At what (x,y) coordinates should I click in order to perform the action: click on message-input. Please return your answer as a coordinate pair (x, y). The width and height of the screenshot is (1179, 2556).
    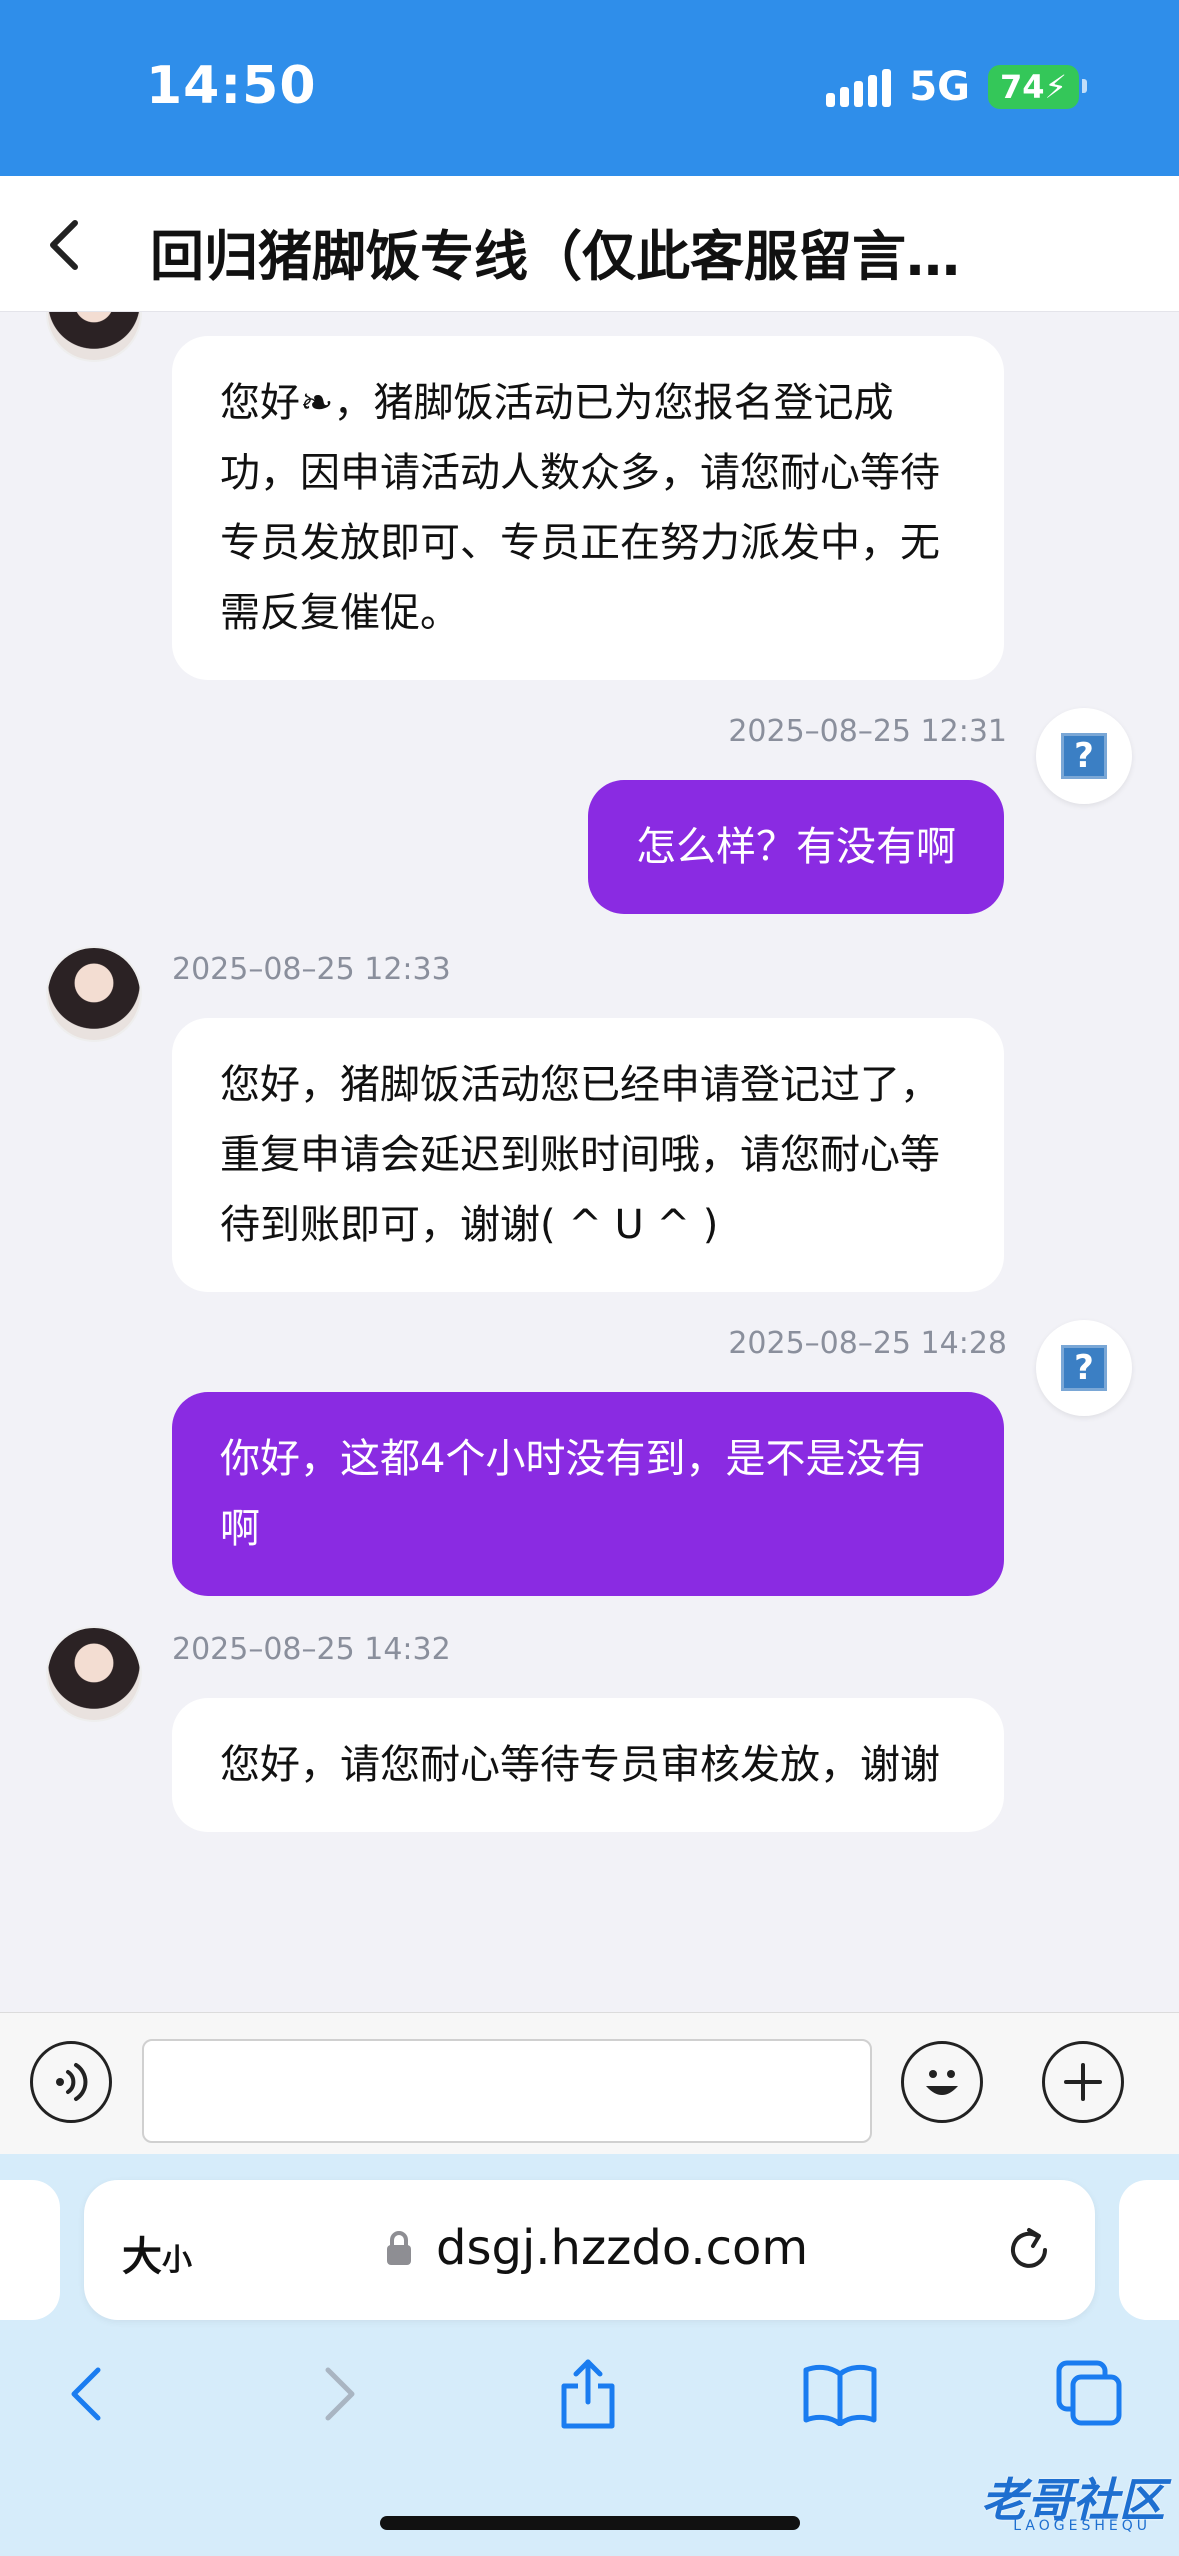
    Looking at the image, I should click on (507, 2091).